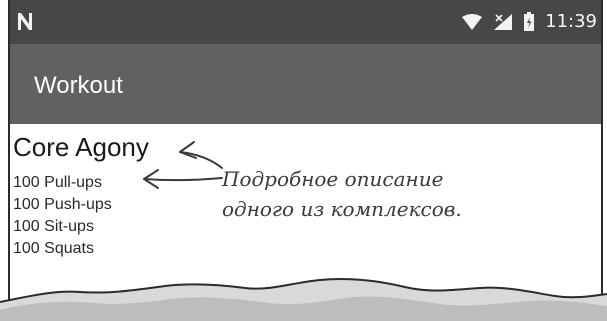  What do you see at coordinates (62, 204) in the screenshot?
I see `exercise-item: 100 Push-ups` at bounding box center [62, 204].